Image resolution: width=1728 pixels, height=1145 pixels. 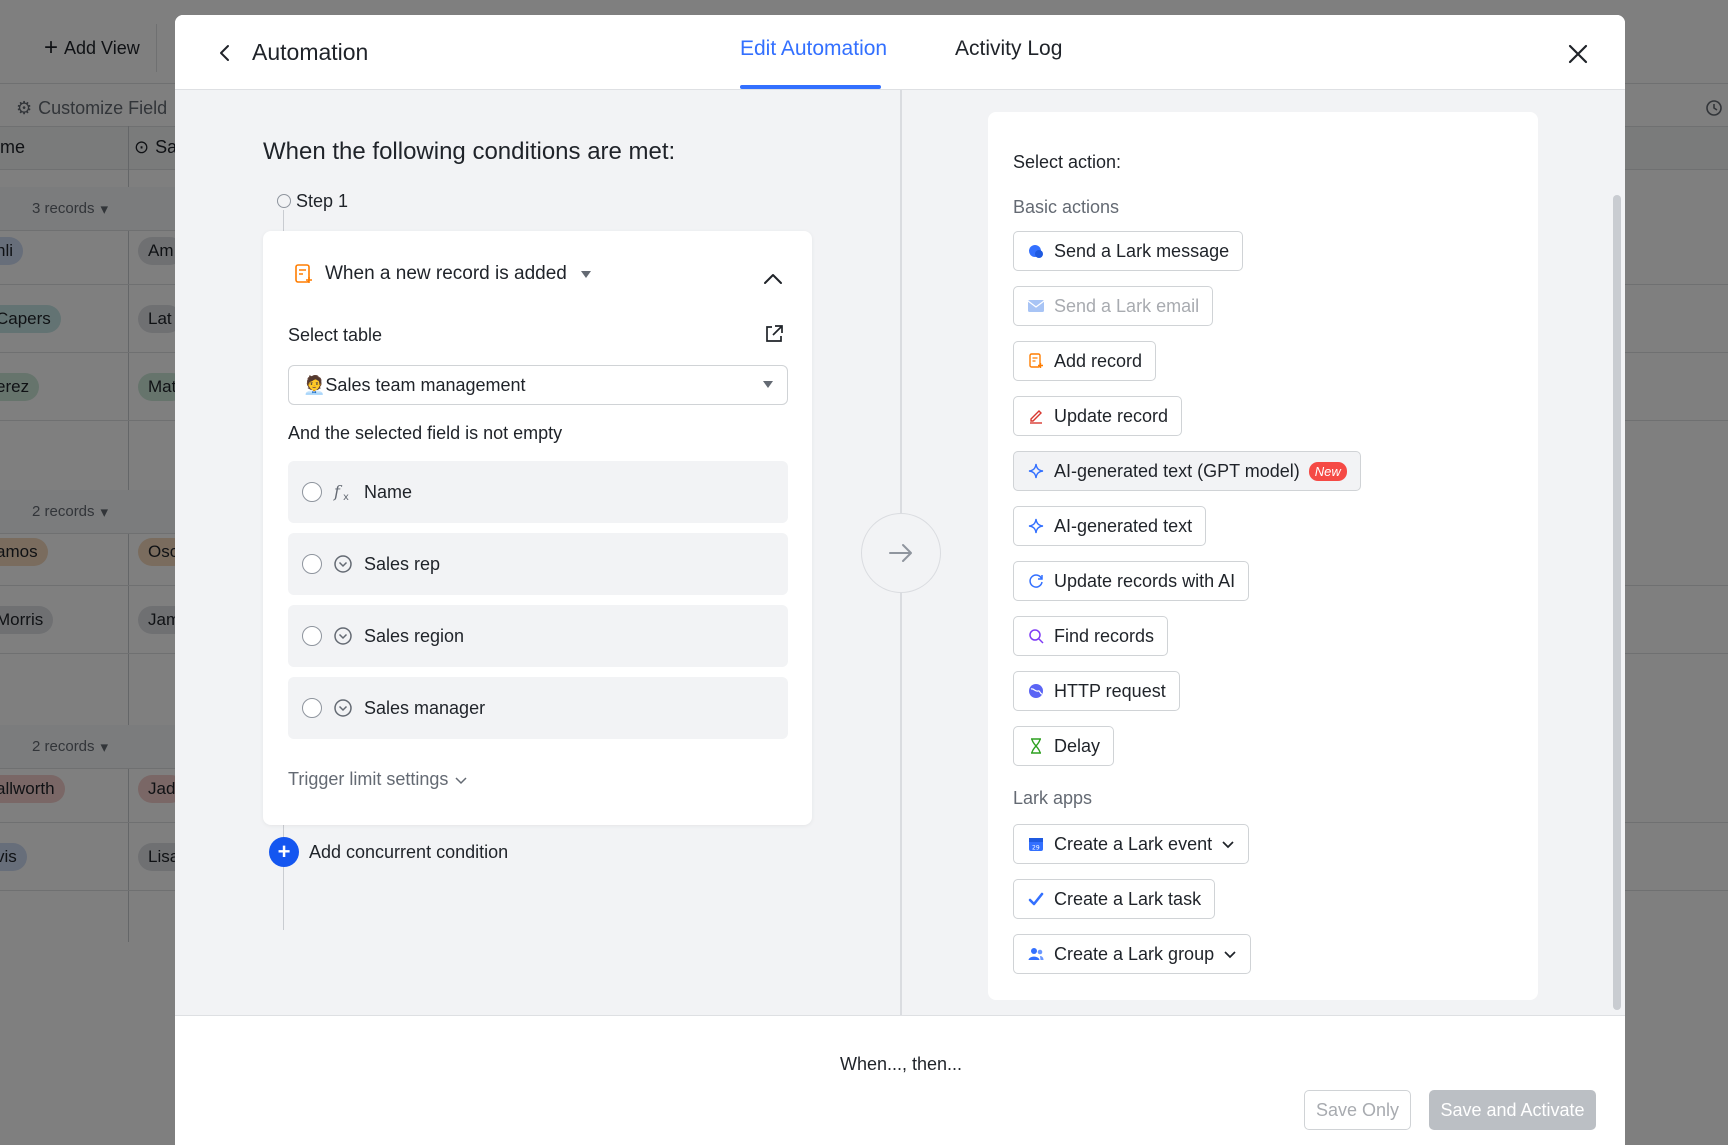 What do you see at coordinates (314, 384) in the screenshot?
I see `table-emoji: 🧑‍💼` at bounding box center [314, 384].